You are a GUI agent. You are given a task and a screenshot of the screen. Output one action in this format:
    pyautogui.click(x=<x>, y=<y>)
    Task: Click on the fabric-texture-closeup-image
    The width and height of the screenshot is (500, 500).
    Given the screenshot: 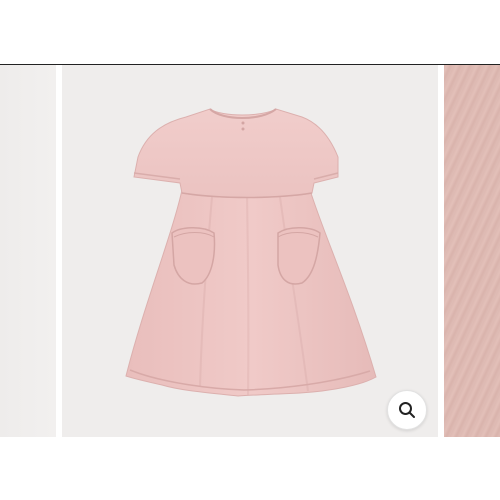 What is the action you would take?
    pyautogui.click(x=472, y=251)
    